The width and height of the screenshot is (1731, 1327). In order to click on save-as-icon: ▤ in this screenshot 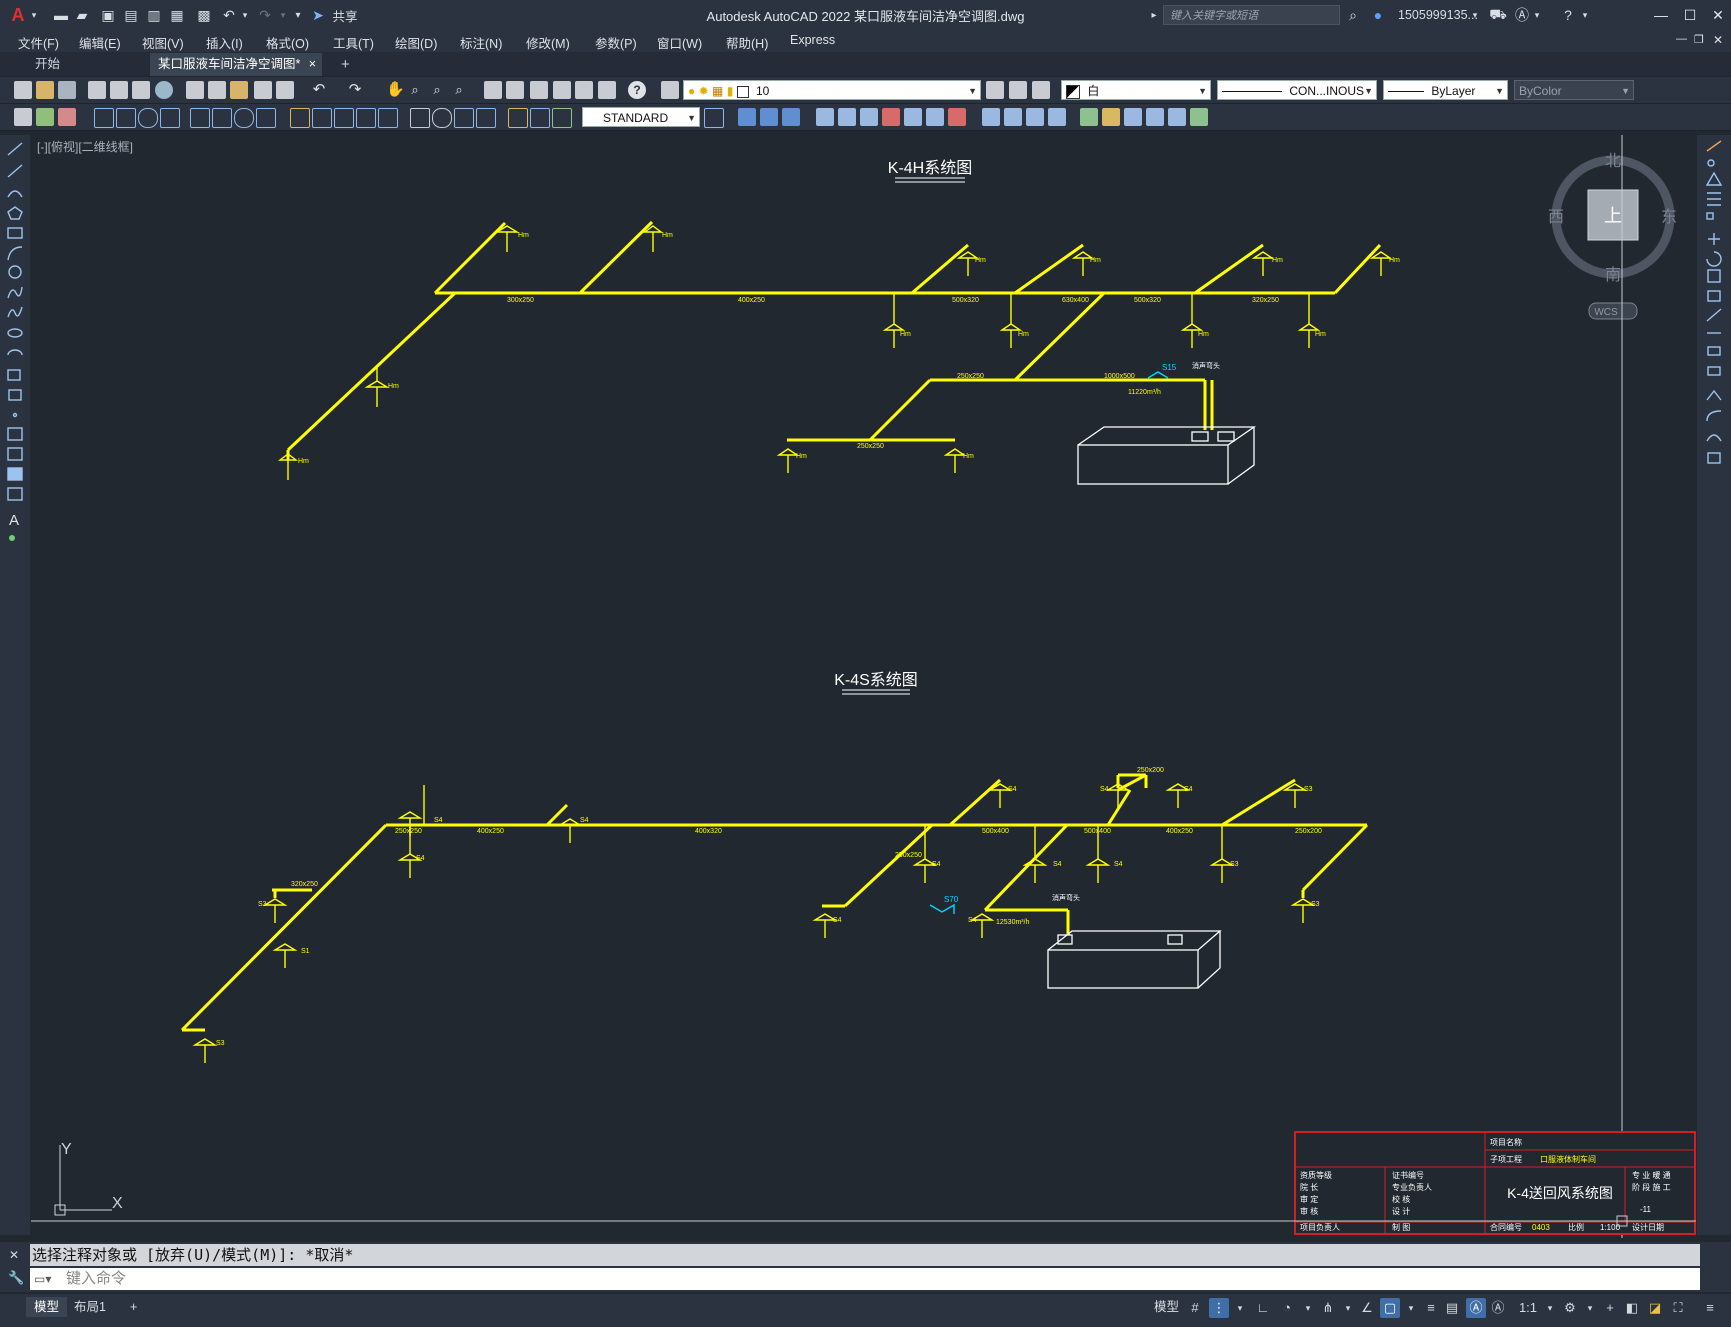, I will do `click(131, 15)`.